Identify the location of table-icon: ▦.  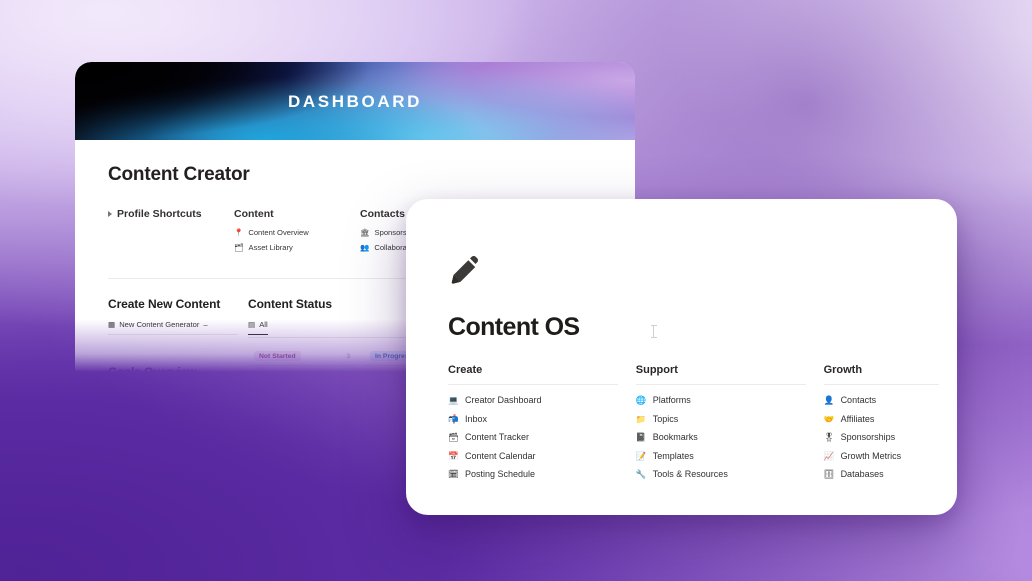
(112, 324).